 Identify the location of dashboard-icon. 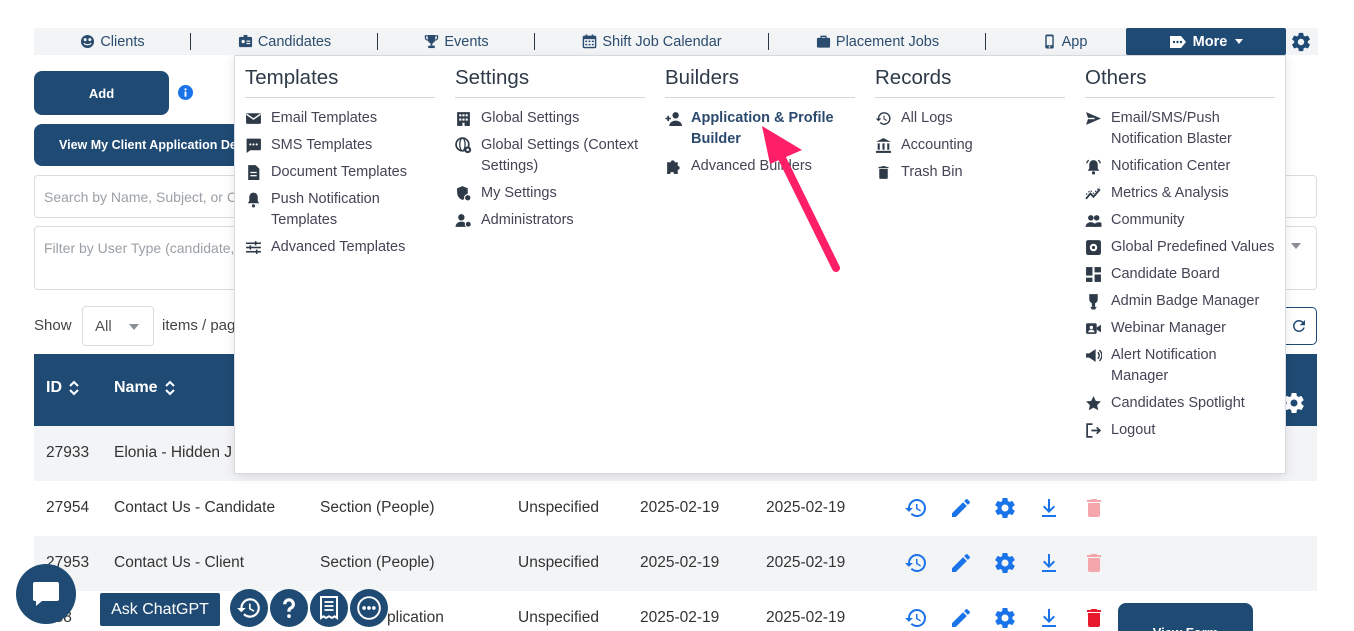
(1093, 274).